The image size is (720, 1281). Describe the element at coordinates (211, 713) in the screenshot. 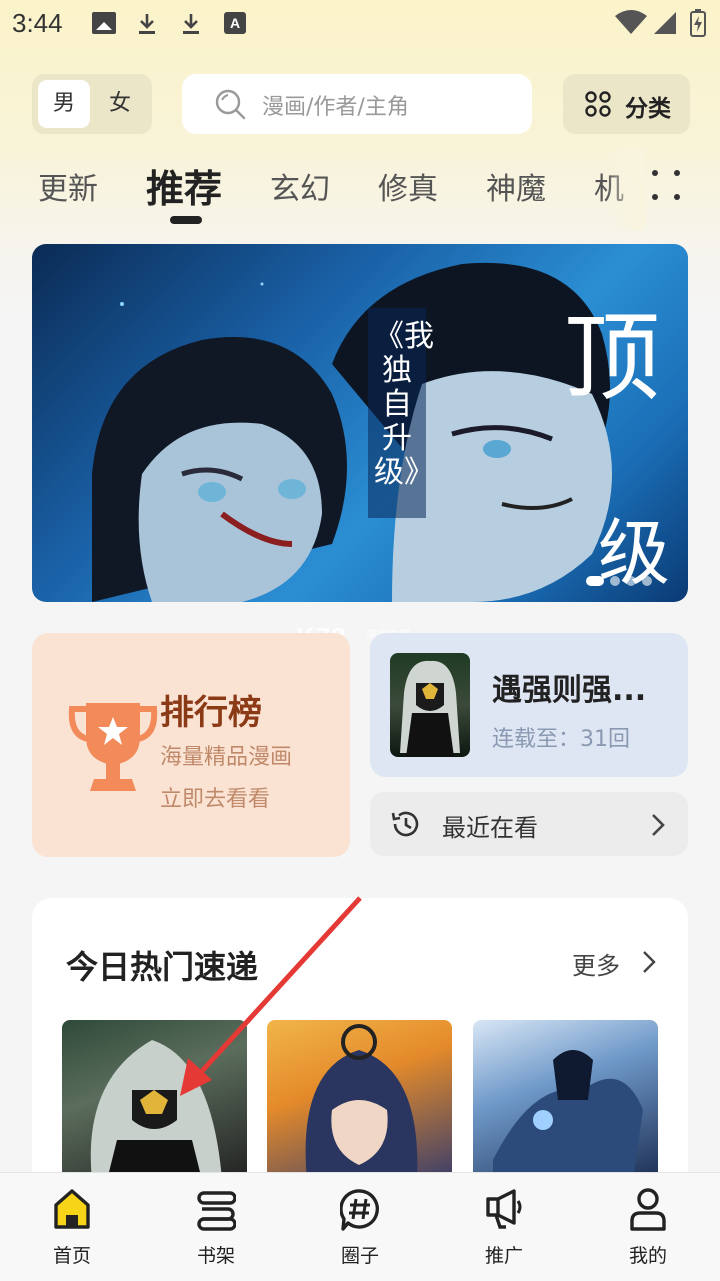

I see `ranking-title: 排行榜` at that location.